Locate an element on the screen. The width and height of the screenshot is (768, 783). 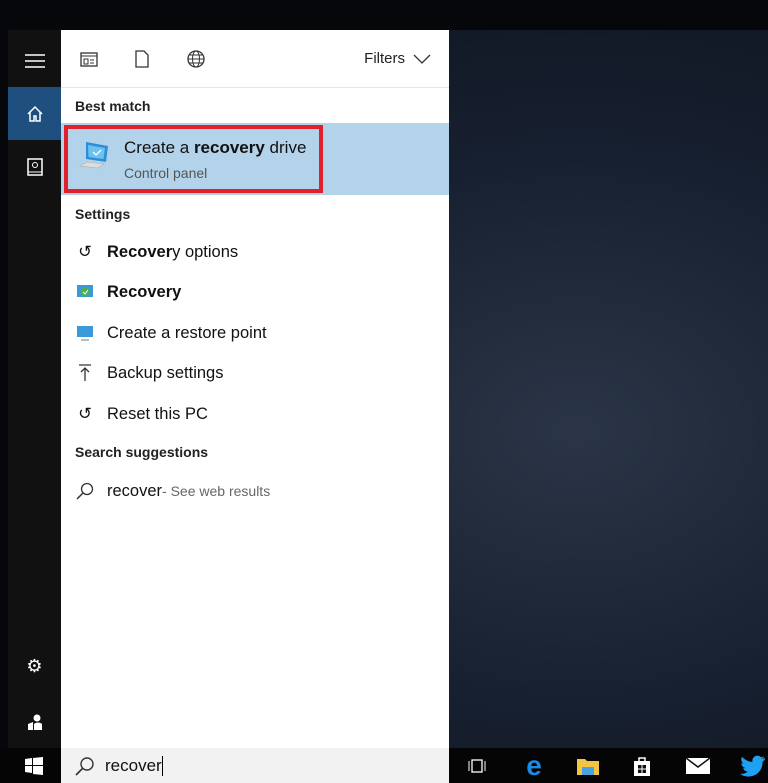
notebook-button is located at coordinates (34, 166).